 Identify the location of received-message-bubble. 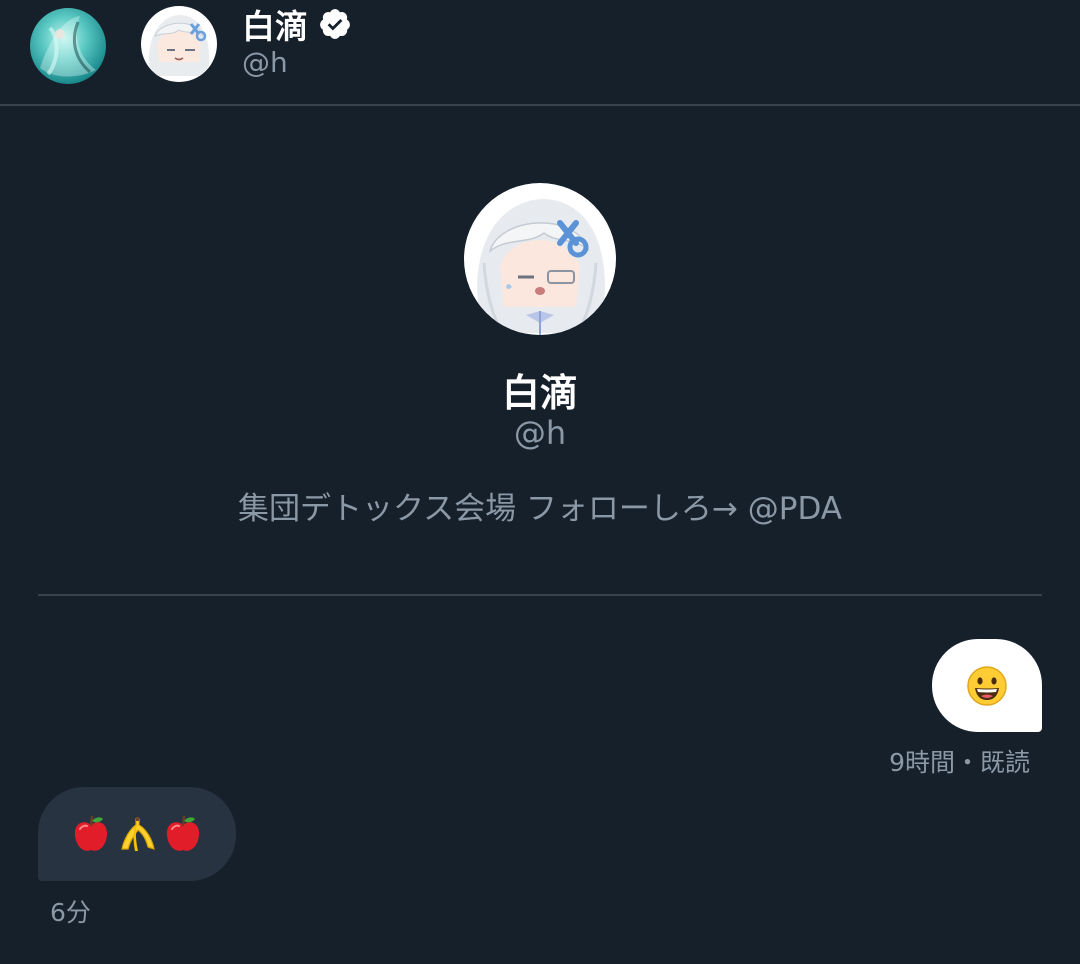
(137, 834).